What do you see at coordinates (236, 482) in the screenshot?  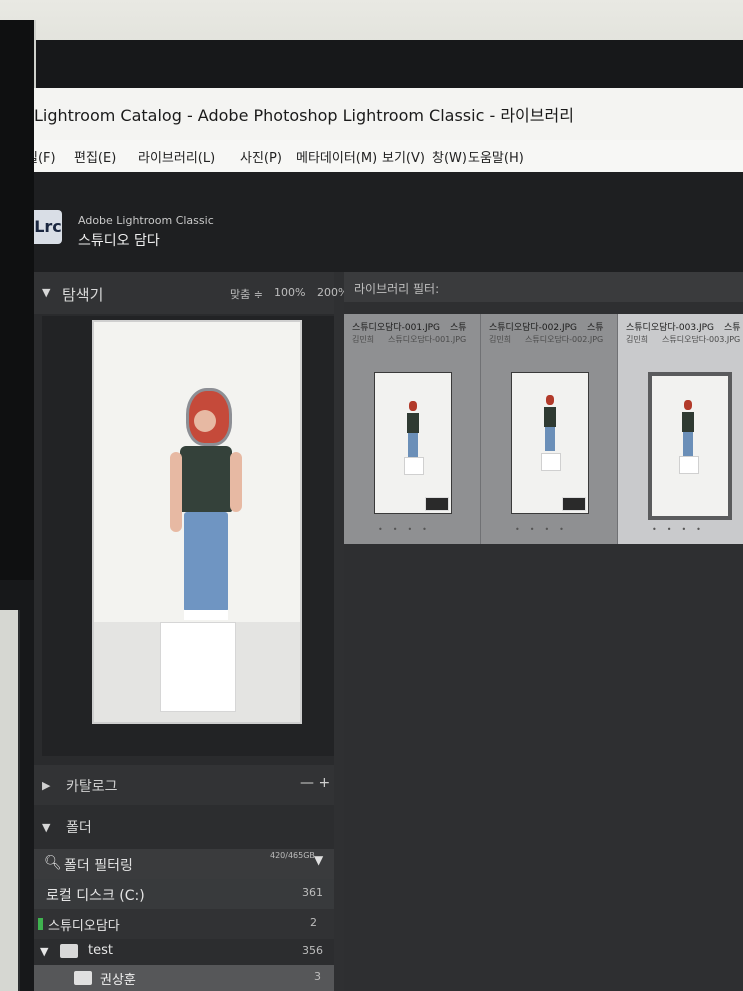 I see `child-arm-right` at bounding box center [236, 482].